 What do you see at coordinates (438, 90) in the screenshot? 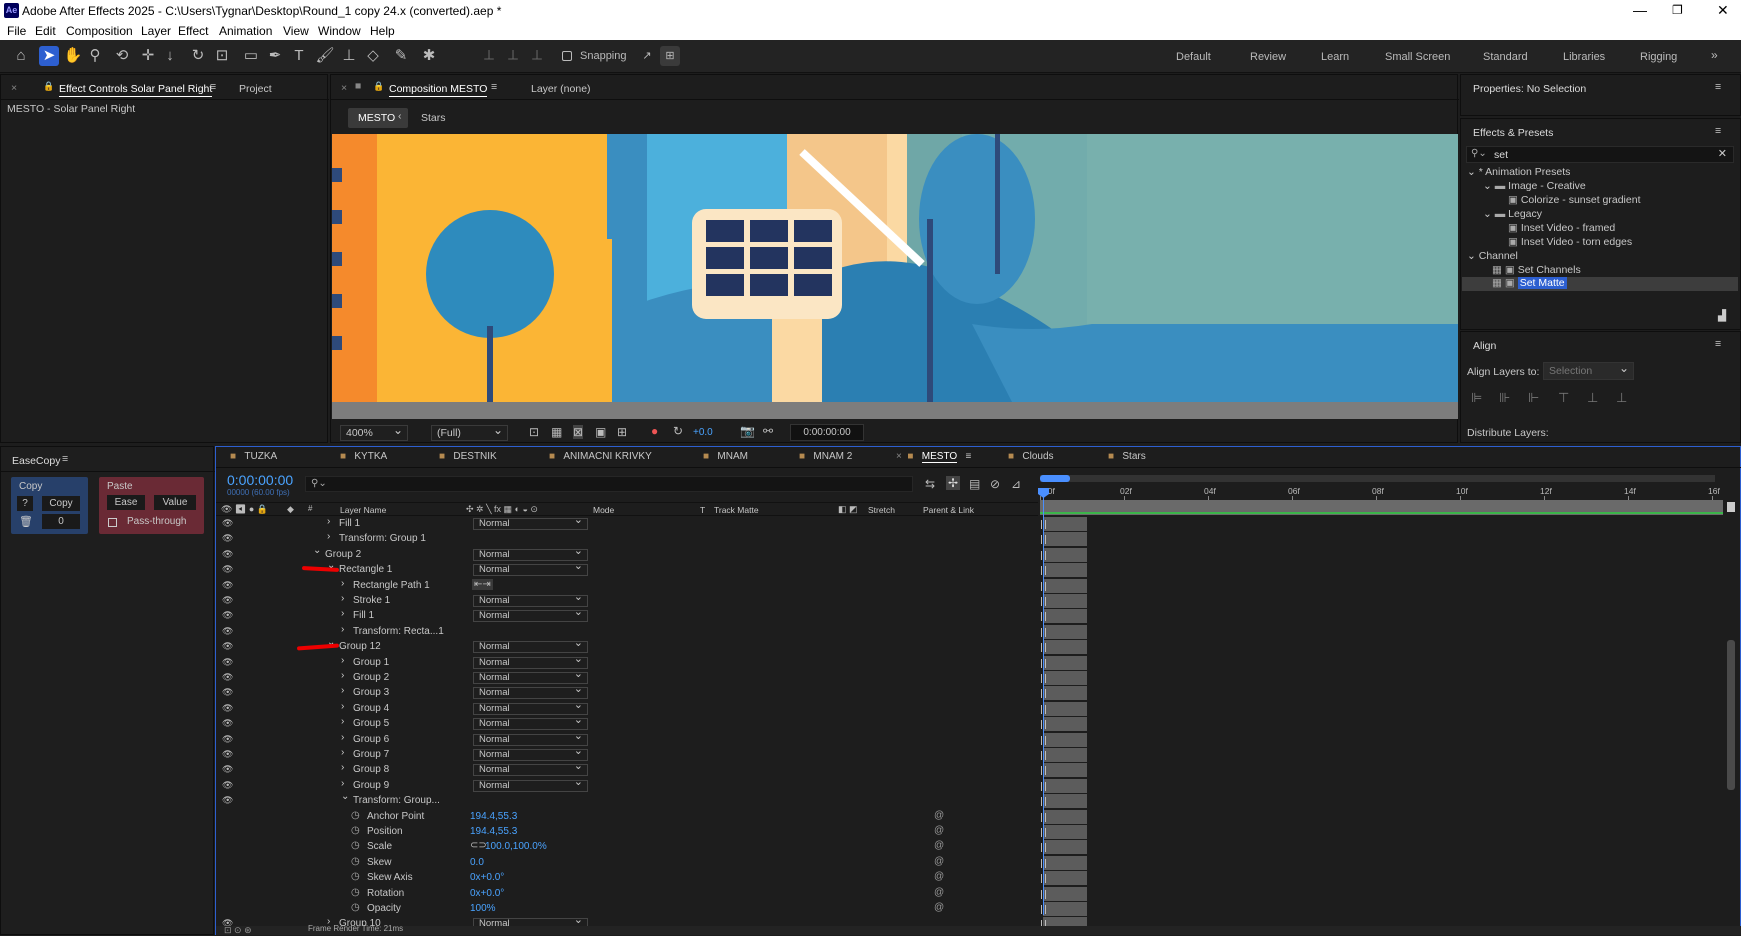
I see `tab-composition: Composition MESTO` at bounding box center [438, 90].